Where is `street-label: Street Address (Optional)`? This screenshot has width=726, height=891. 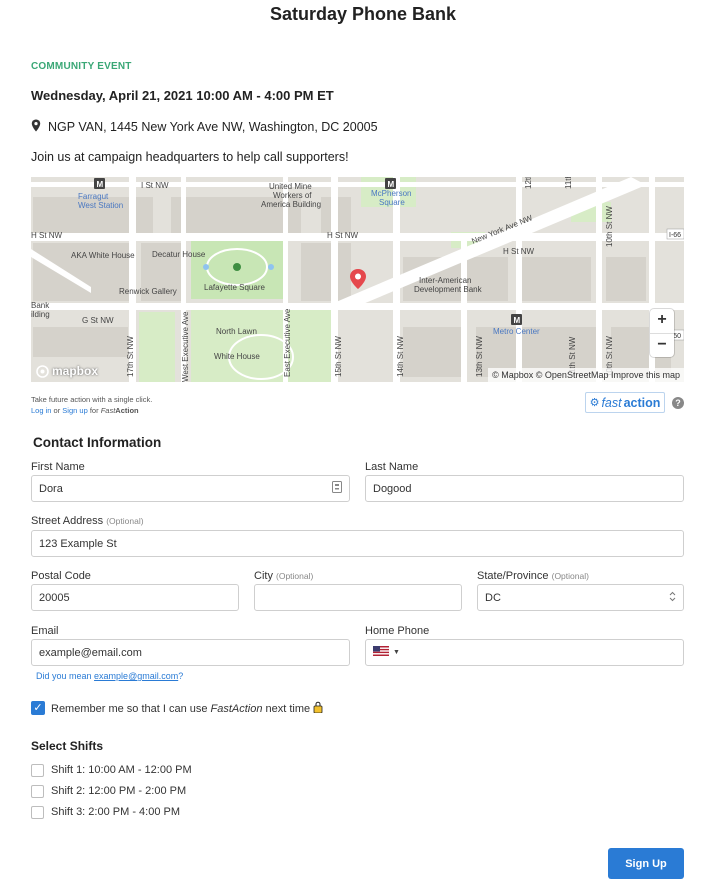
street-label: Street Address (Optional) is located at coordinates (87, 521).